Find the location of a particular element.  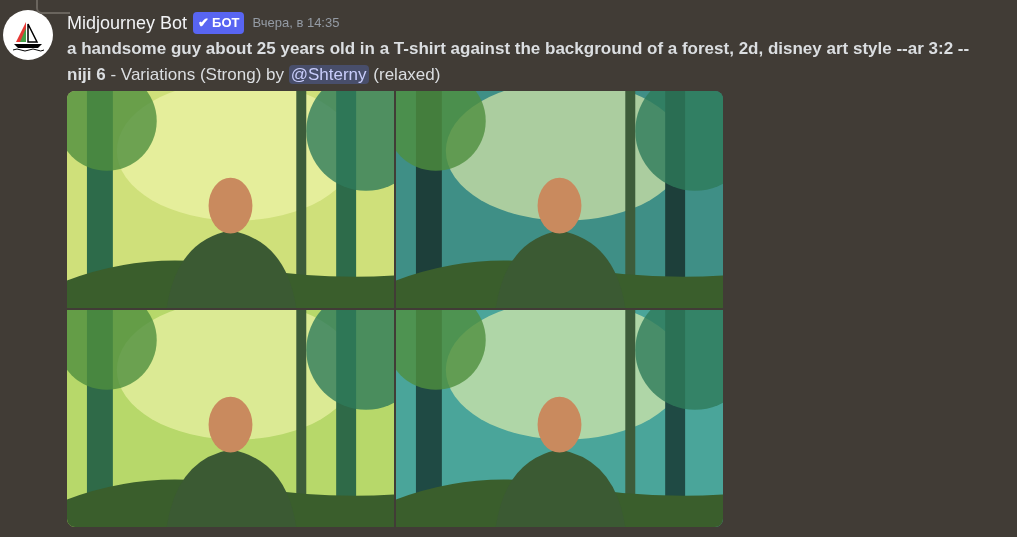

user-mention: @Shterny is located at coordinates (328, 74).